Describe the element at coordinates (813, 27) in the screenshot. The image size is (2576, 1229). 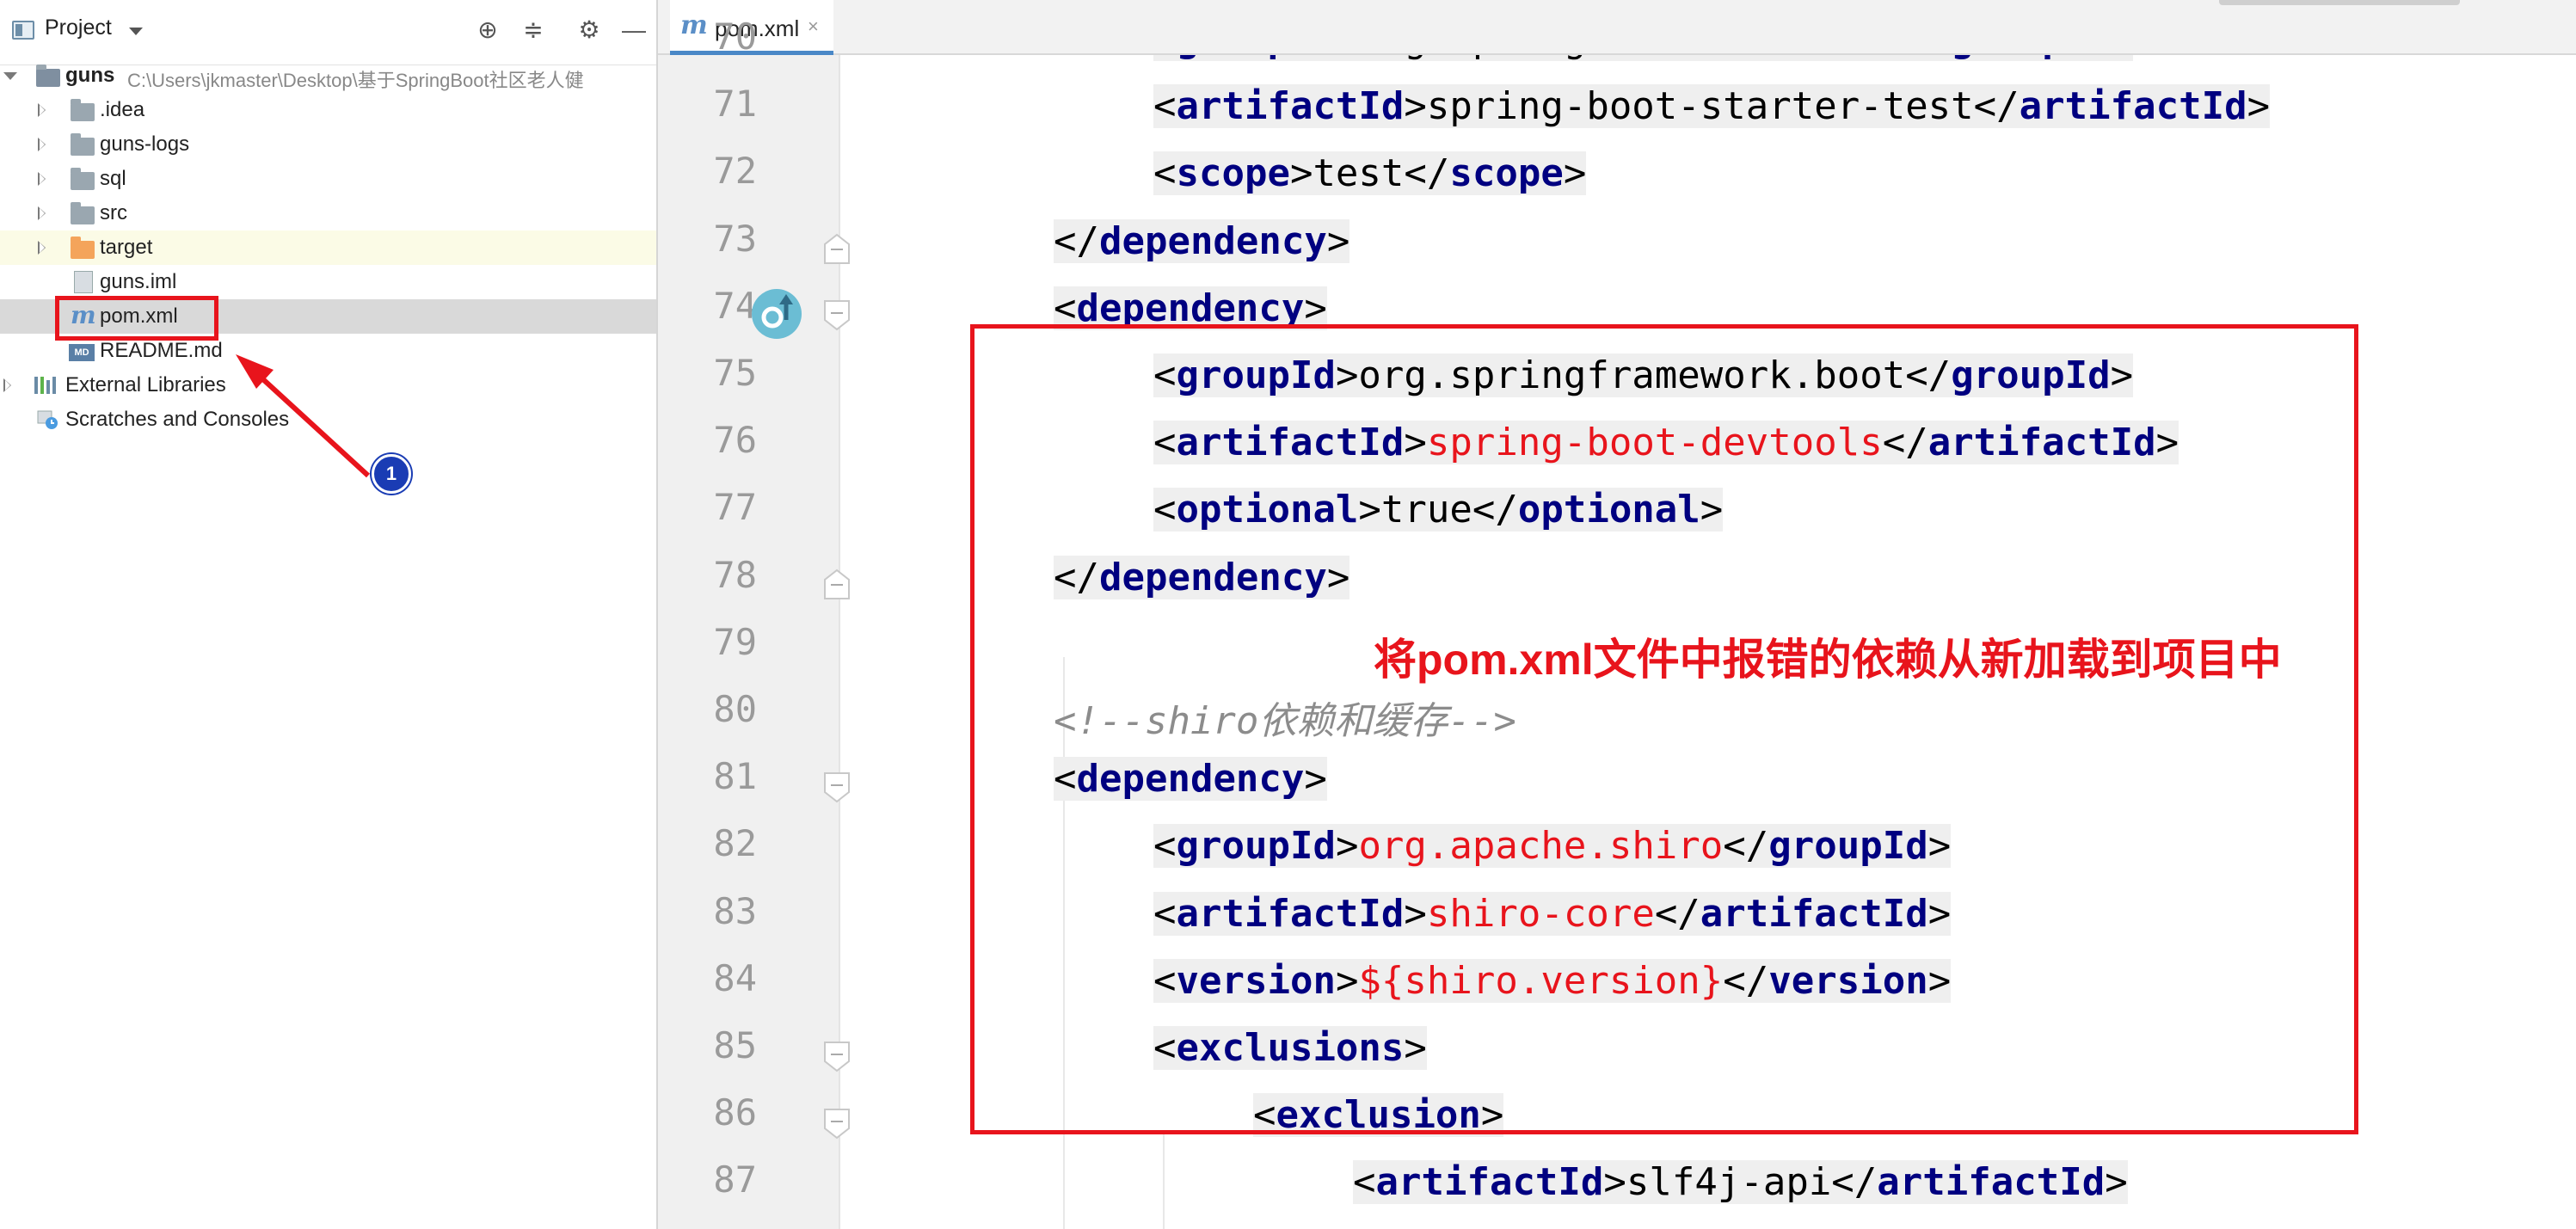
I see `close-icon: ×` at that location.